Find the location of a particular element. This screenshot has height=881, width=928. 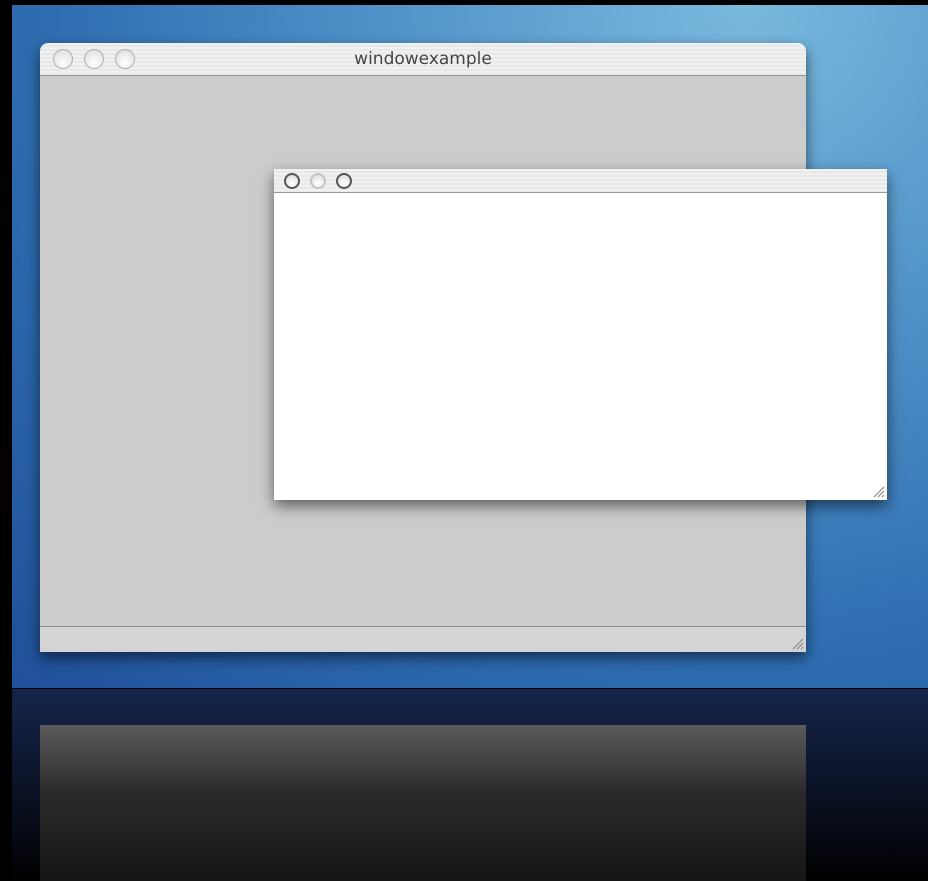

minimize-button is located at coordinates (94, 59).